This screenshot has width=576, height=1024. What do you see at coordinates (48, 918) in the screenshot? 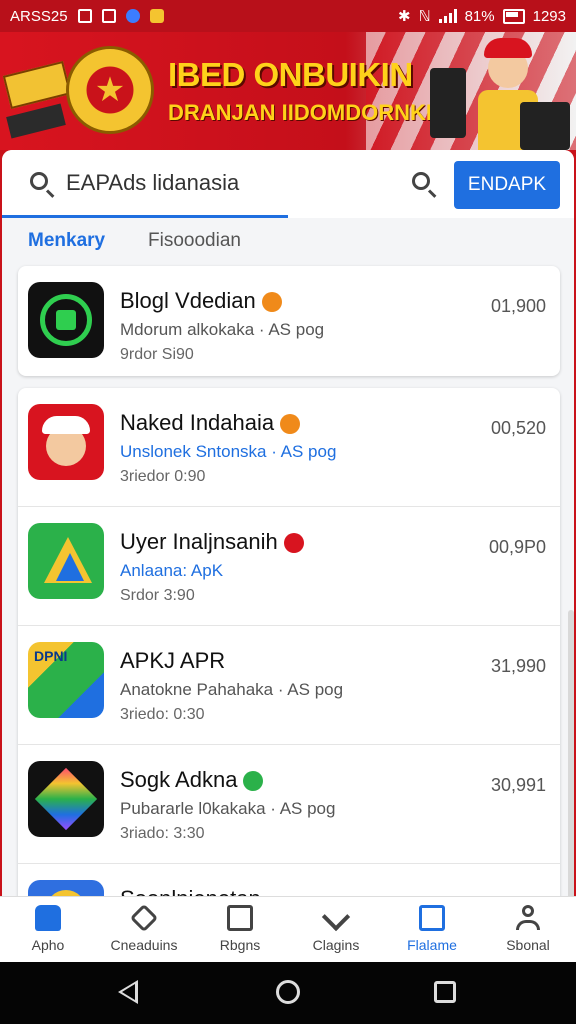
I see `home-icon` at bounding box center [48, 918].